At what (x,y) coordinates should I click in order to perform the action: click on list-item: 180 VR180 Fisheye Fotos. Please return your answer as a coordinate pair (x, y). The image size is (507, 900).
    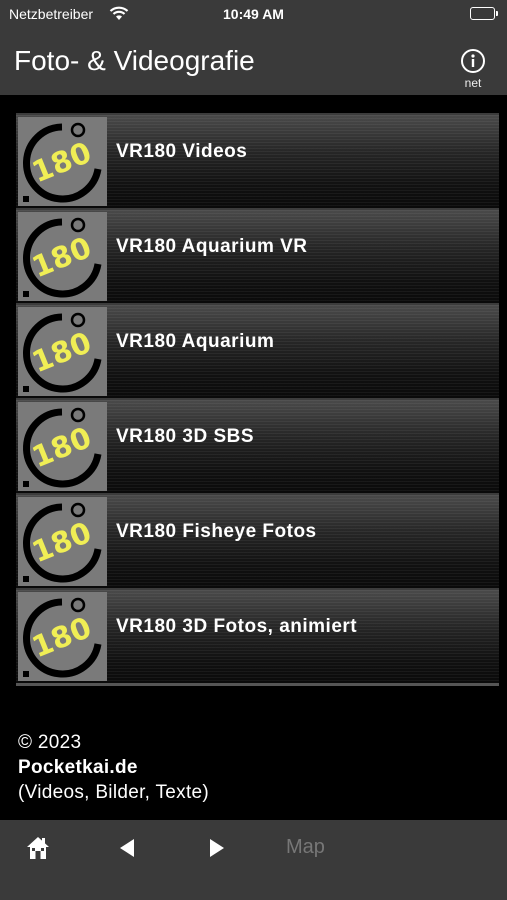
    Looking at the image, I should click on (257, 540).